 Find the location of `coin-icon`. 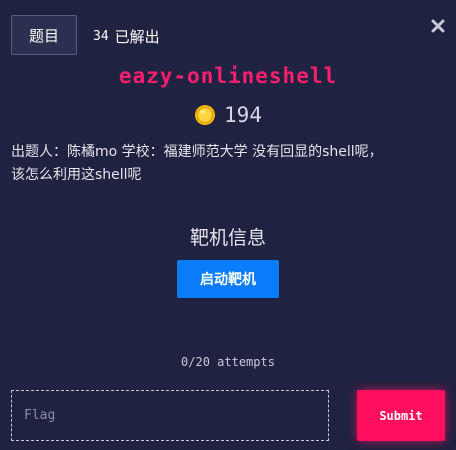

coin-icon is located at coordinates (205, 115).